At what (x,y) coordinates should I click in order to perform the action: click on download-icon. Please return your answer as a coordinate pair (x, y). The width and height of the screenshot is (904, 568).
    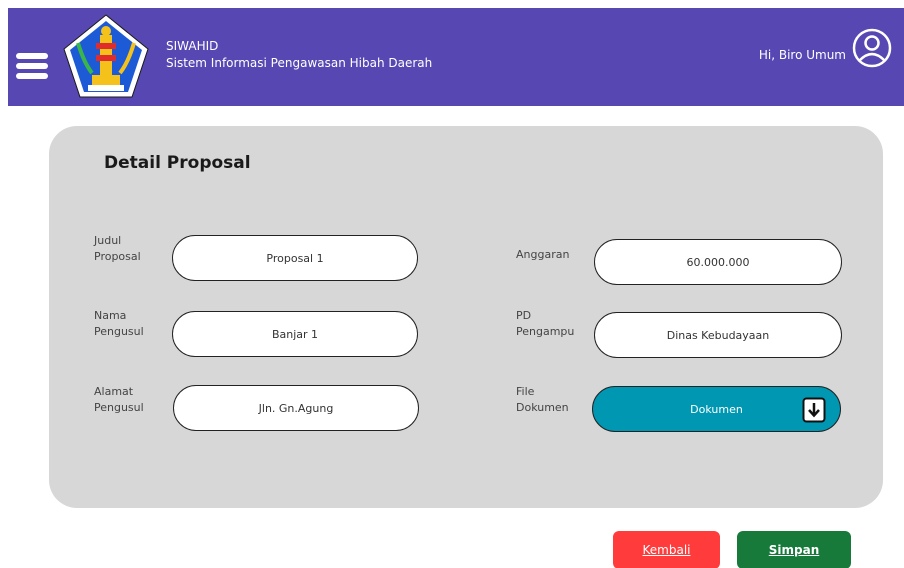
    Looking at the image, I should click on (814, 410).